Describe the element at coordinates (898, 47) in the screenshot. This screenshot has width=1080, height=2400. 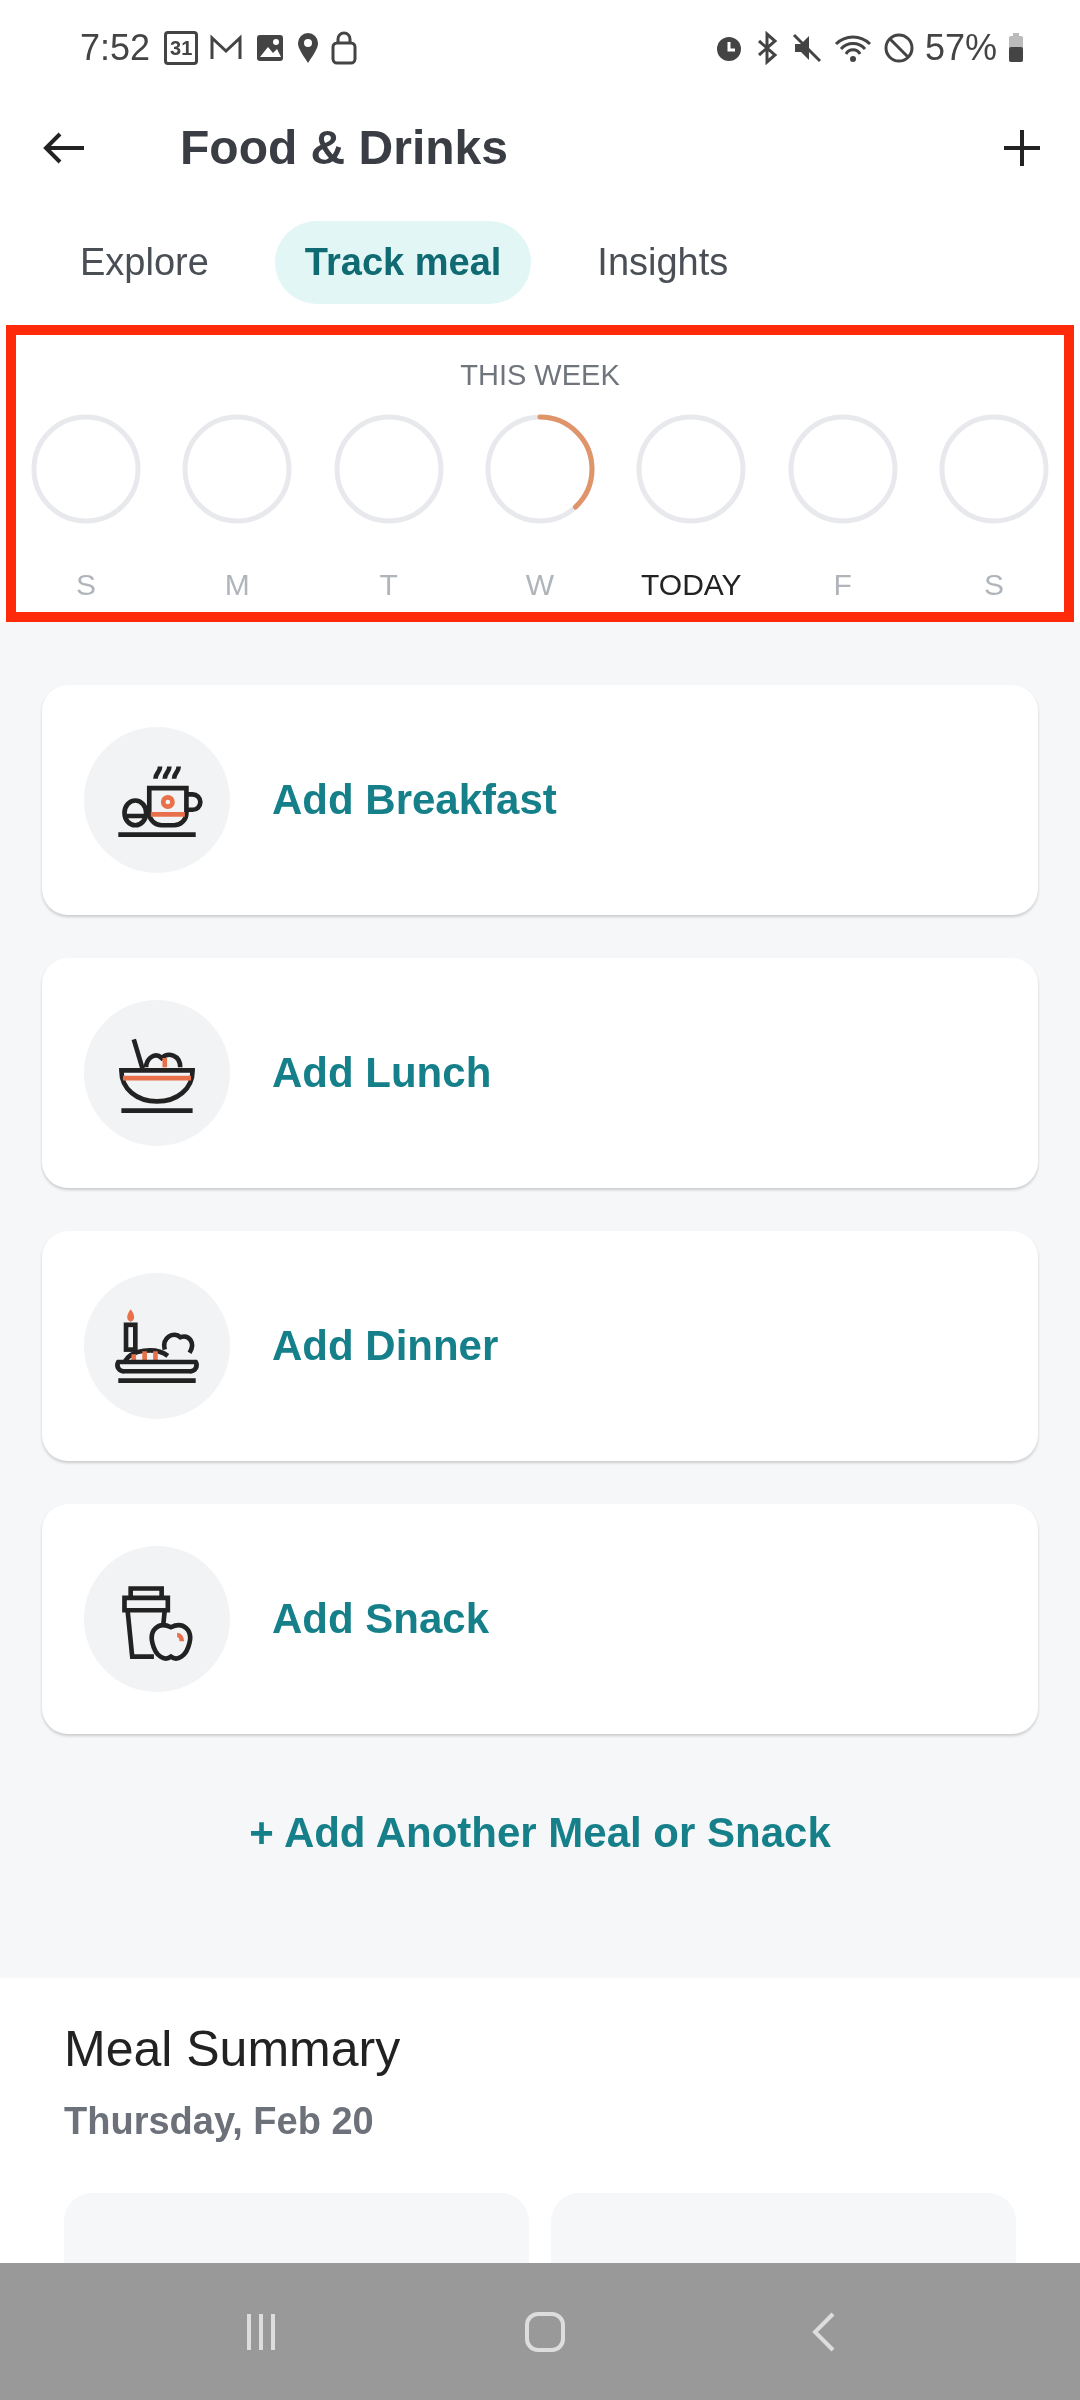
I see `do-not-disturb-icon` at that location.